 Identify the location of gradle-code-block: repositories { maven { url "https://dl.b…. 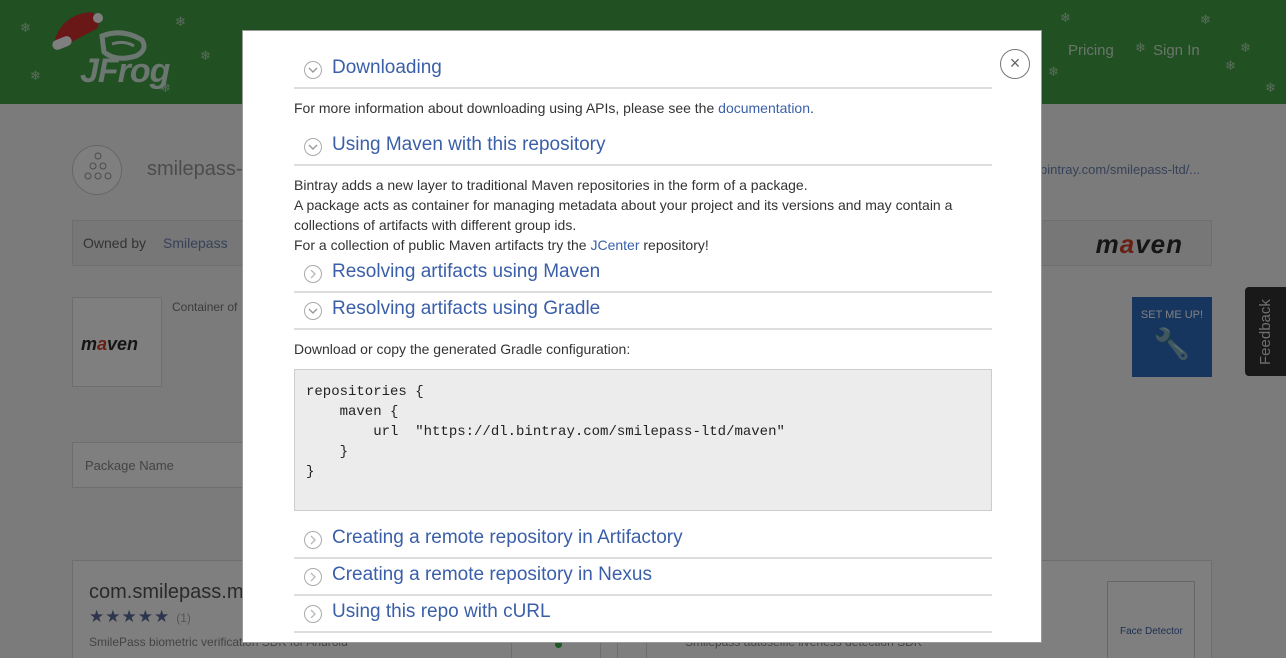
(643, 440).